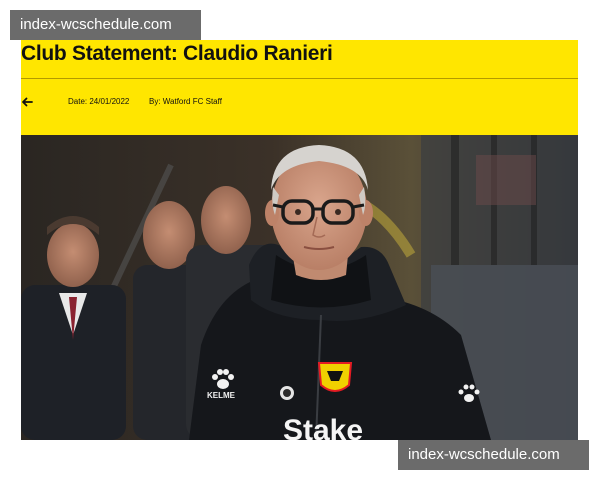 This screenshot has width=600, height=480. I want to click on article-date: Date: 24/01/2022, so click(99, 101).